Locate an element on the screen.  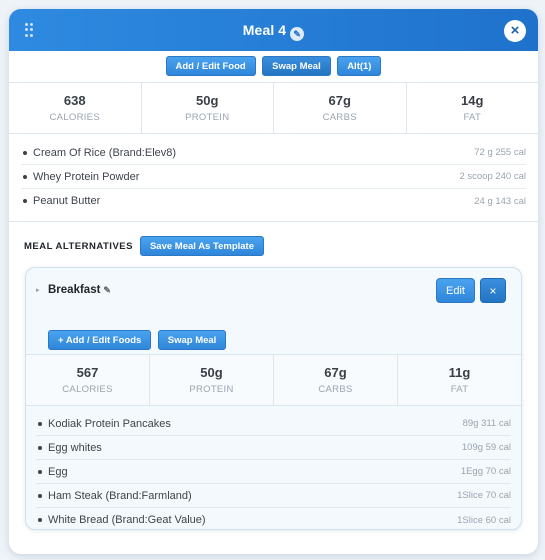
meal-header: Meal 4 ✎ × is located at coordinates (273, 30).